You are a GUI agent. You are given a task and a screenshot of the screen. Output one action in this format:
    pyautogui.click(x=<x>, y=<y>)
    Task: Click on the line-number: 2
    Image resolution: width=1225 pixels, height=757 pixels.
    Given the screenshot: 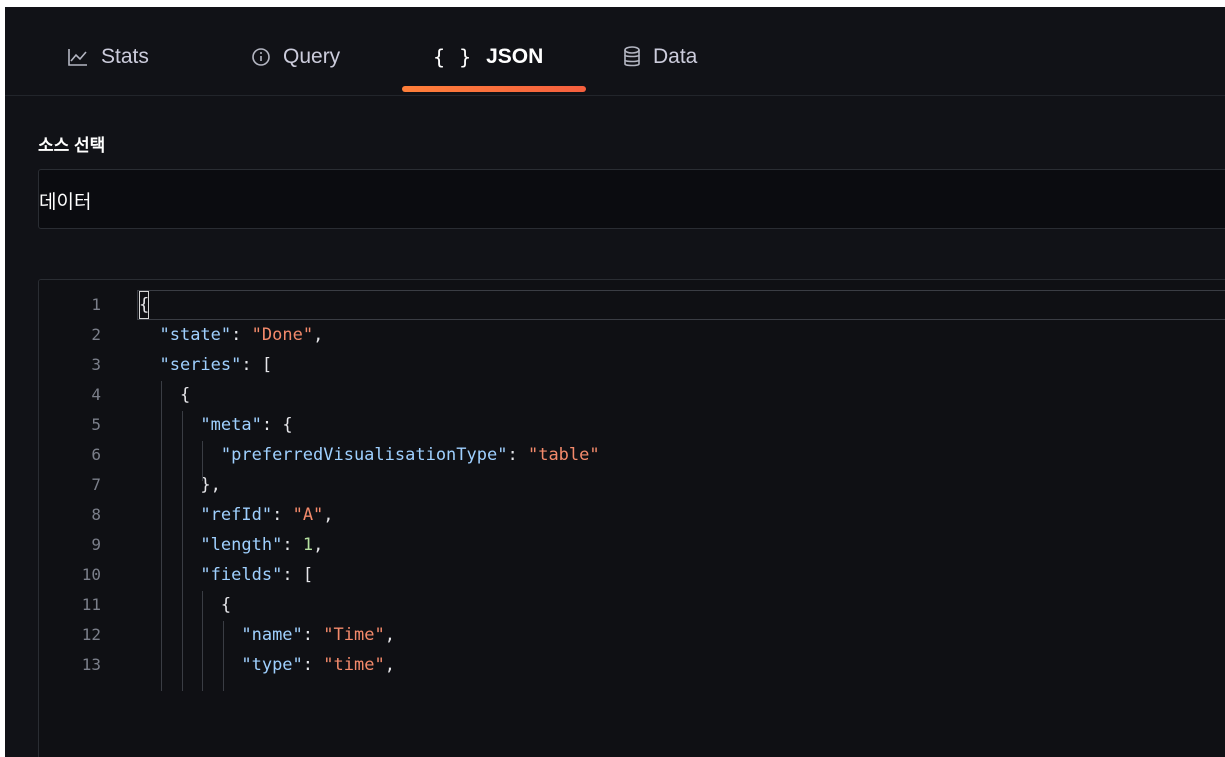 What is the action you would take?
    pyautogui.click(x=96, y=334)
    